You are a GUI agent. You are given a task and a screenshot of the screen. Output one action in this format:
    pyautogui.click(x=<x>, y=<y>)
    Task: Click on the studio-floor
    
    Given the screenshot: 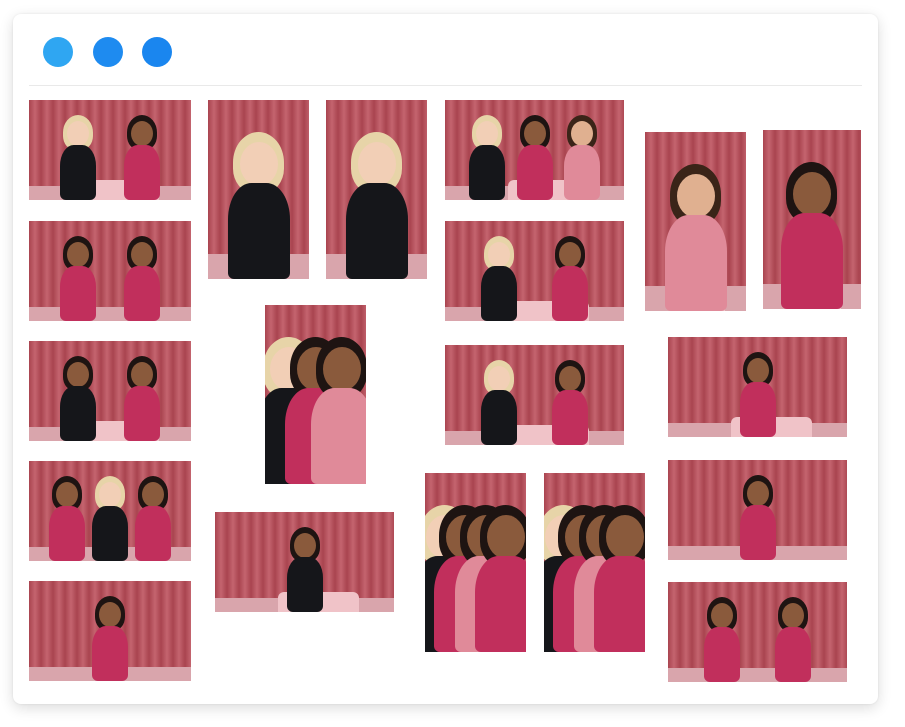 What is the action you would take?
    pyautogui.click(x=110, y=314)
    